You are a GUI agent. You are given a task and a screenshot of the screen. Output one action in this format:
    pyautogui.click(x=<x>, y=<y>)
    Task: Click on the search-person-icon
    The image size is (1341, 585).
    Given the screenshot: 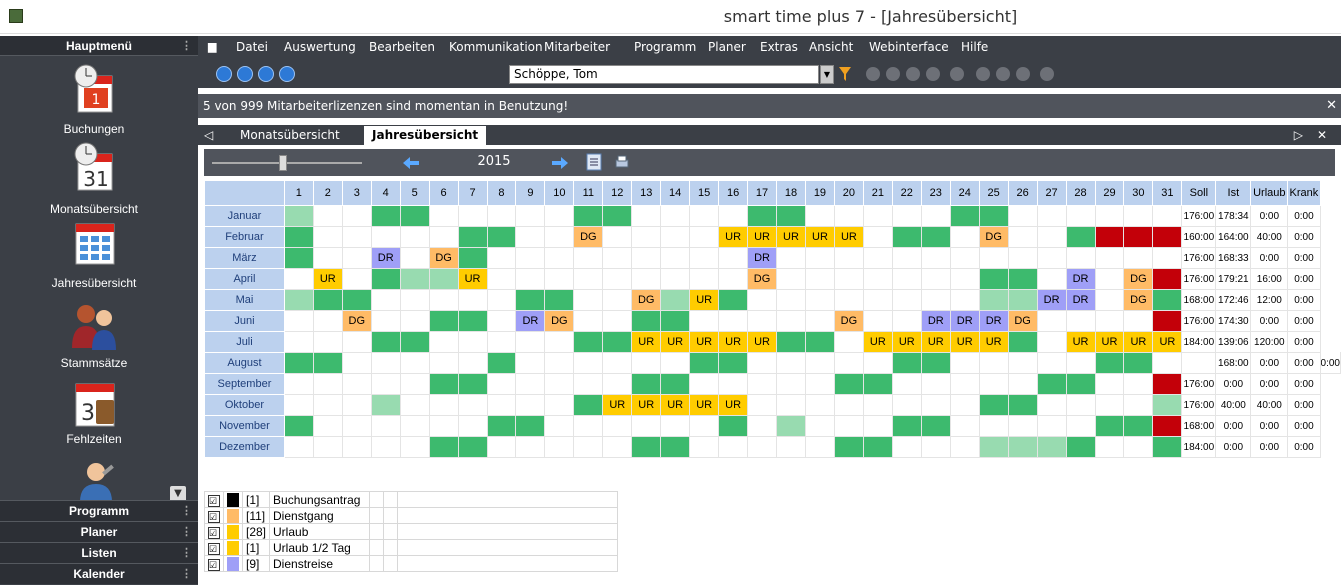 What is the action you would take?
    pyautogui.click(x=1023, y=74)
    